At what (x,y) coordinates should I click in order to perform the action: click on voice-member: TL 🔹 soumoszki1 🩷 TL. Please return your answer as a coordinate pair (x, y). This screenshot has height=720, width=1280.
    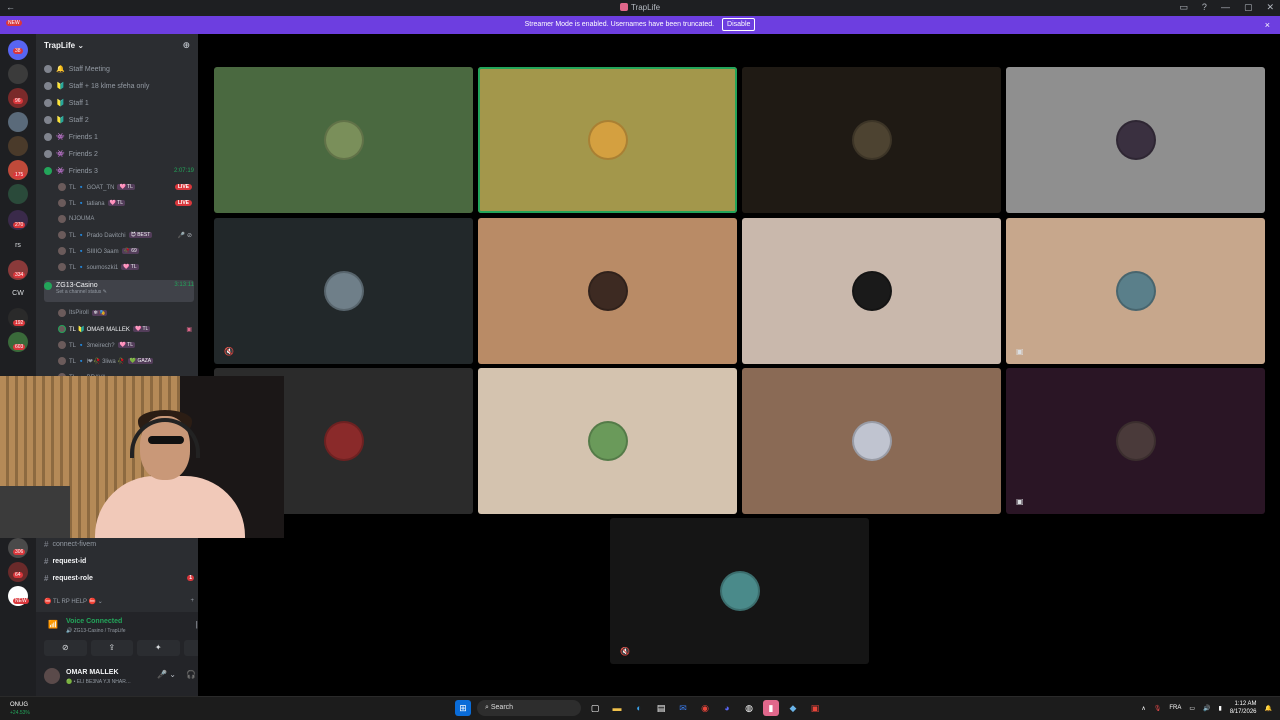
    Looking at the image, I should click on (125, 267).